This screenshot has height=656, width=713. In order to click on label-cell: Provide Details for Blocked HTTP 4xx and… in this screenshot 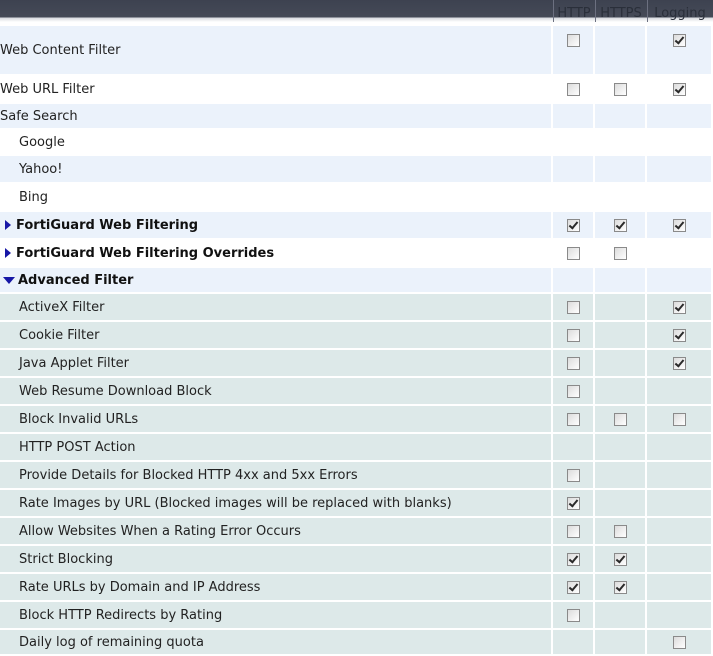, I will do `click(275, 475)`.